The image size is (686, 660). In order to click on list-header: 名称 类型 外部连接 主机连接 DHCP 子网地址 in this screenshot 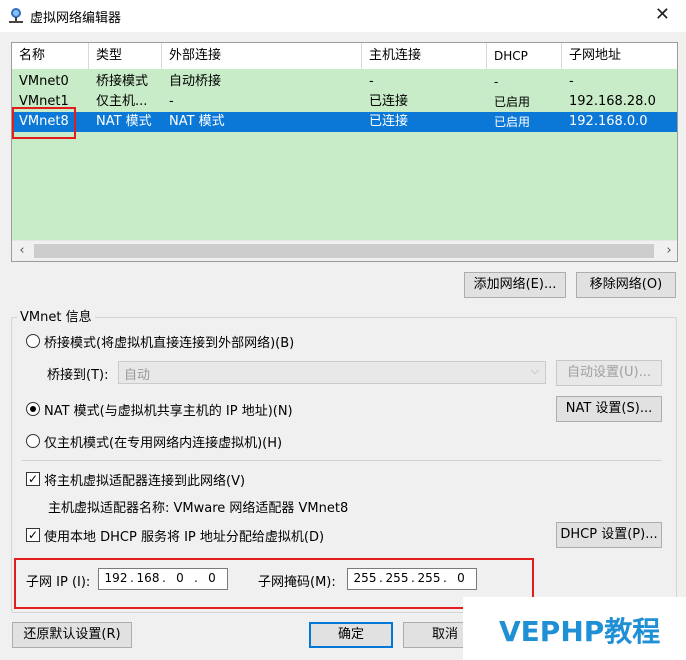, I will do `click(344, 56)`.